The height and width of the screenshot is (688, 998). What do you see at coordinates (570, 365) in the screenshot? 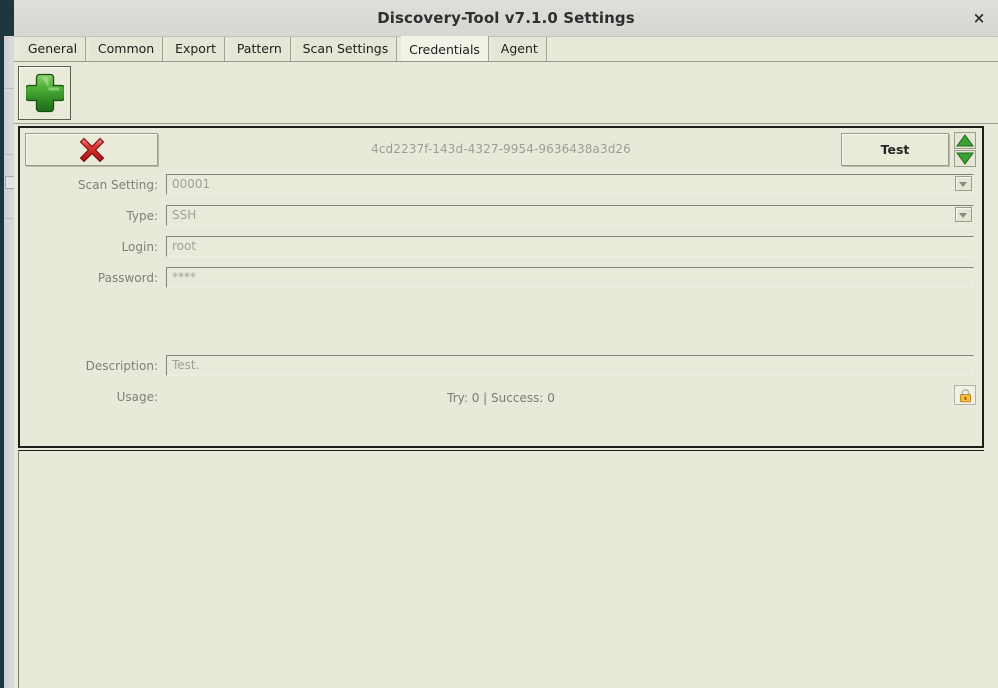
I see `description-input: Test.` at bounding box center [570, 365].